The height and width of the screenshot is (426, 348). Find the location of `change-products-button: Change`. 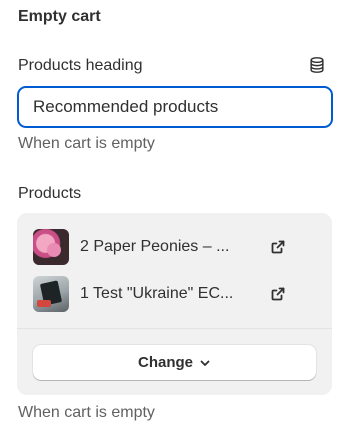

change-products-button: Change is located at coordinates (174, 362).